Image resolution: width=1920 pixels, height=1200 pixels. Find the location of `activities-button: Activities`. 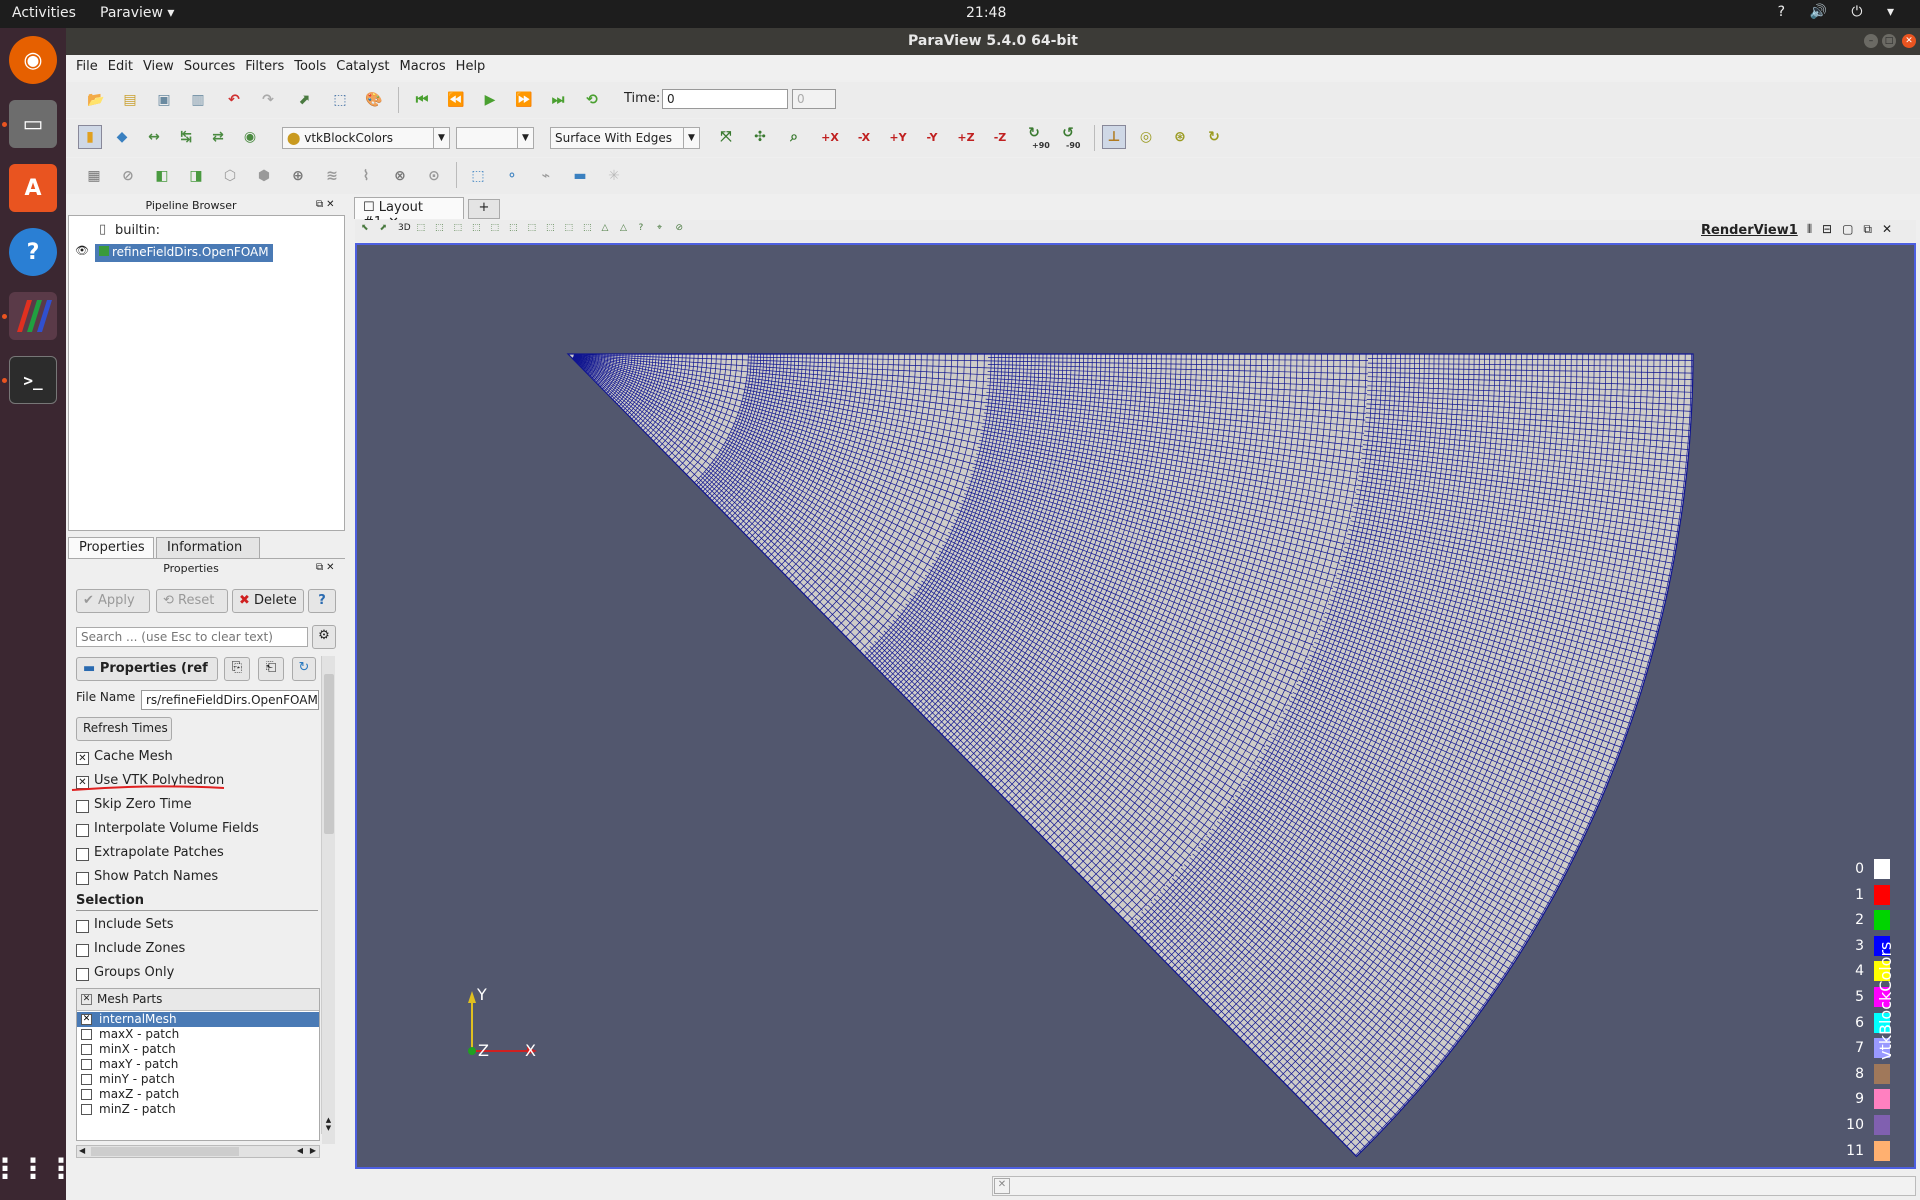

activities-button: Activities is located at coordinates (44, 13).